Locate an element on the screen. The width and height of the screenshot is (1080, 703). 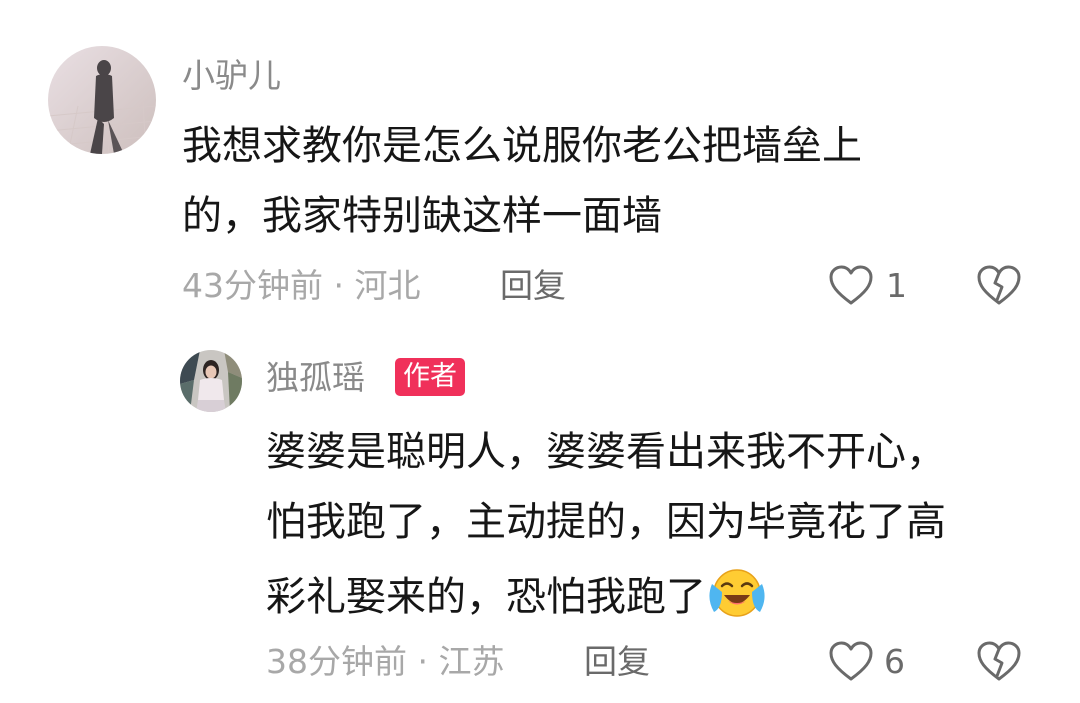
comment-meta: 43分钟前 · 河北 is located at coordinates (301, 285).